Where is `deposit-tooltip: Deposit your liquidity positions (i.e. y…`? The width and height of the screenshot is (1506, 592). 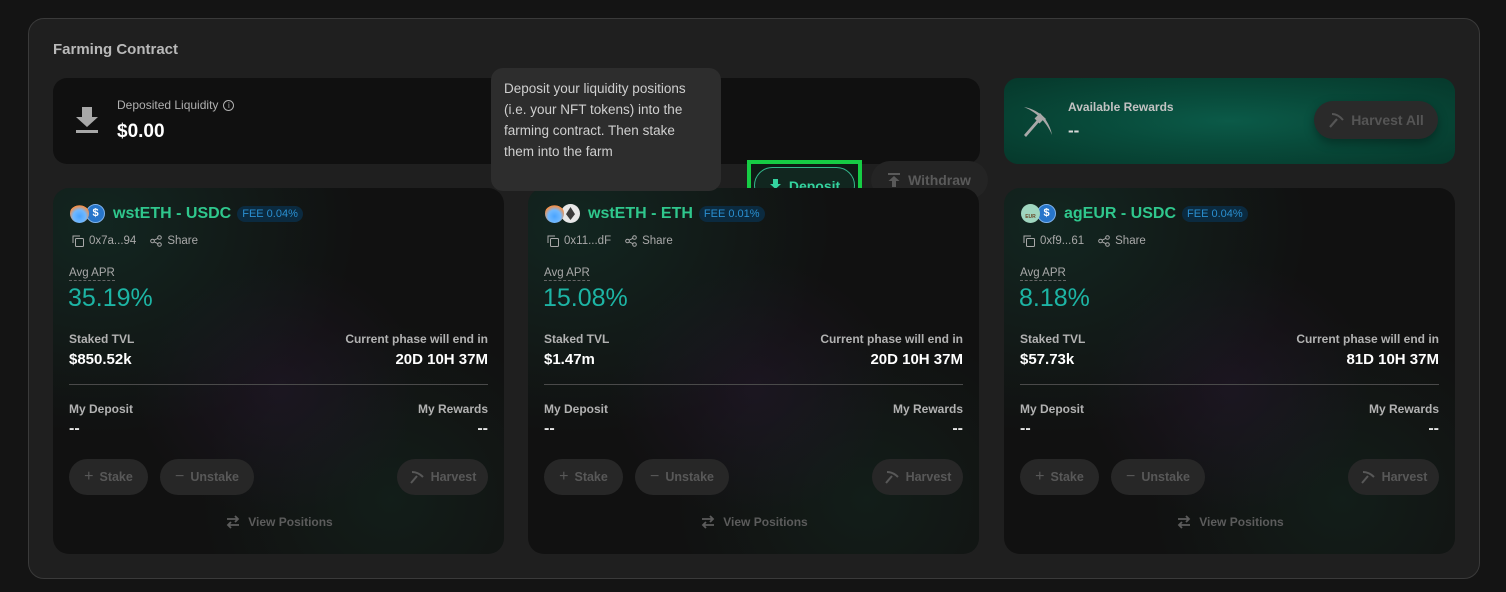
deposit-tooltip: Deposit your liquidity positions (i.e. y… is located at coordinates (606, 129).